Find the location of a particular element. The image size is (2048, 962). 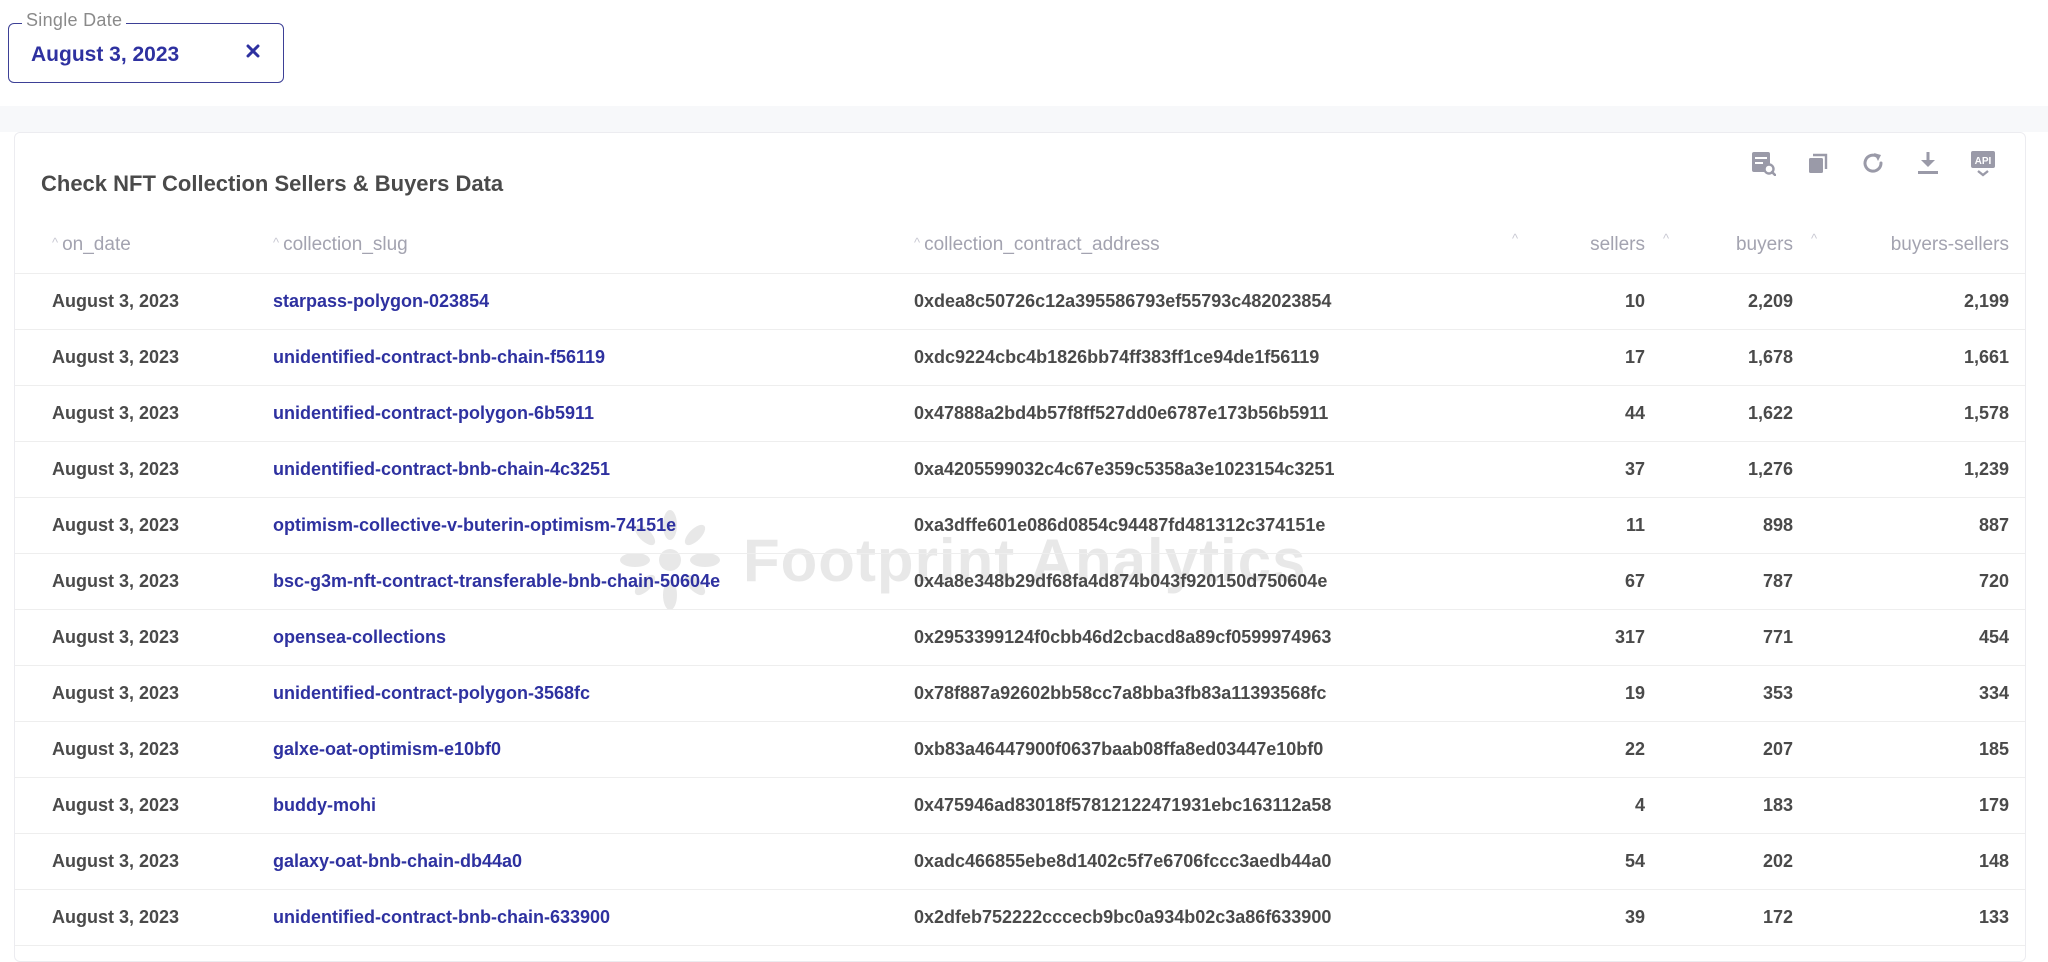

filter-bar: Single Date August 3, 2023 is located at coordinates (1024, 53).